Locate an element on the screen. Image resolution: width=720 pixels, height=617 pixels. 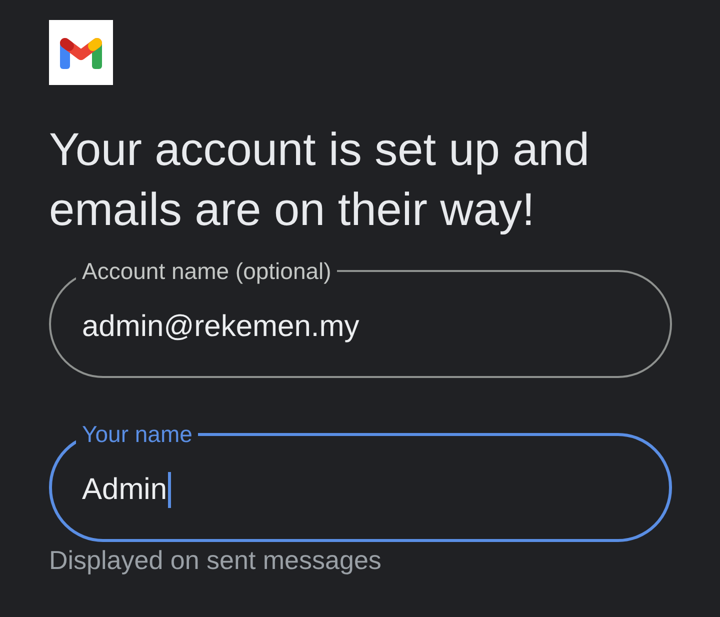
text-cursor is located at coordinates (170, 490).